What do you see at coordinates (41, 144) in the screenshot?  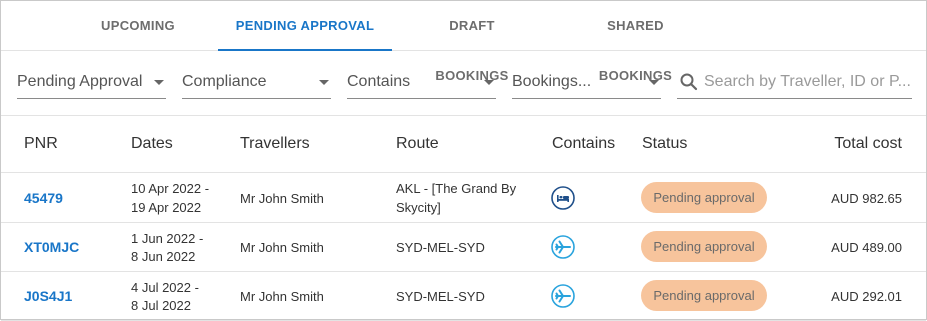 I see `column-header-pnr: PNR` at bounding box center [41, 144].